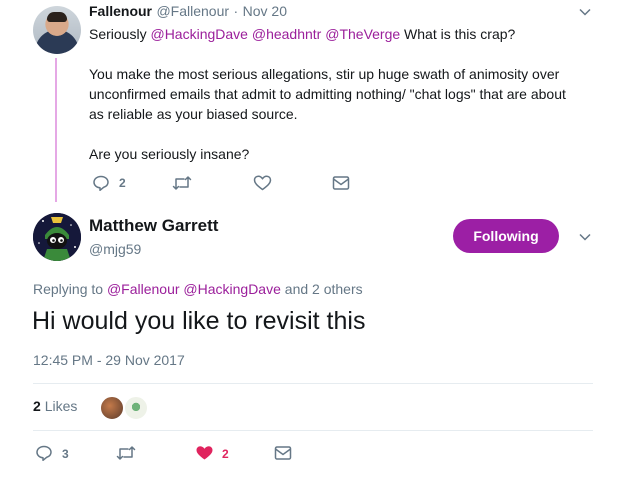 This screenshot has height=488, width=629. What do you see at coordinates (115, 249) in the screenshot?
I see `author-handle: @mjg59` at bounding box center [115, 249].